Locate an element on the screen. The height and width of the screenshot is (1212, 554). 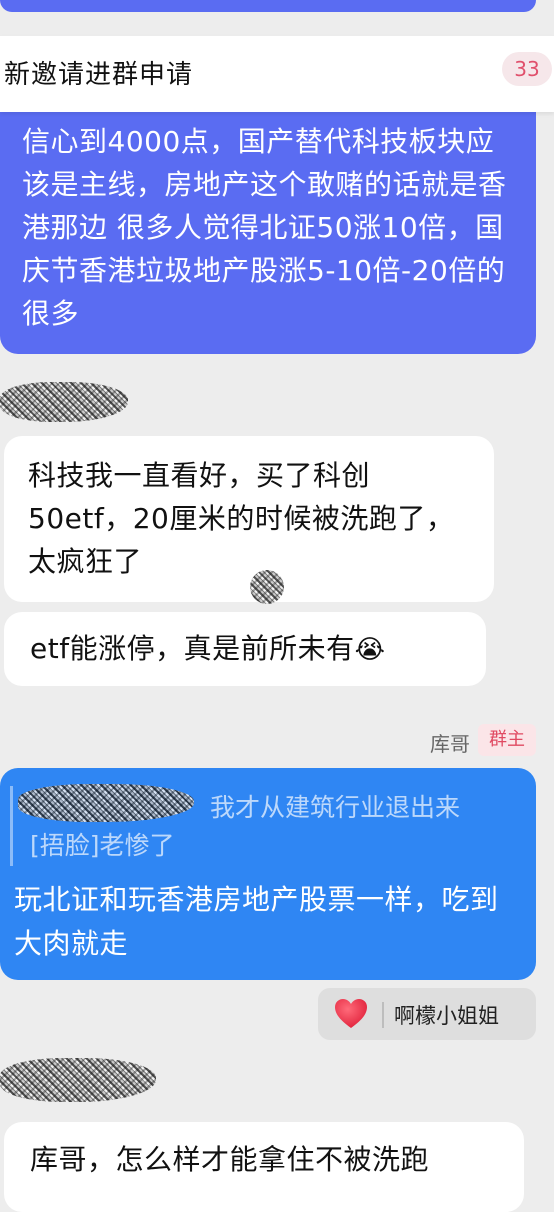
notice-count-badge: 33 is located at coordinates (527, 69).